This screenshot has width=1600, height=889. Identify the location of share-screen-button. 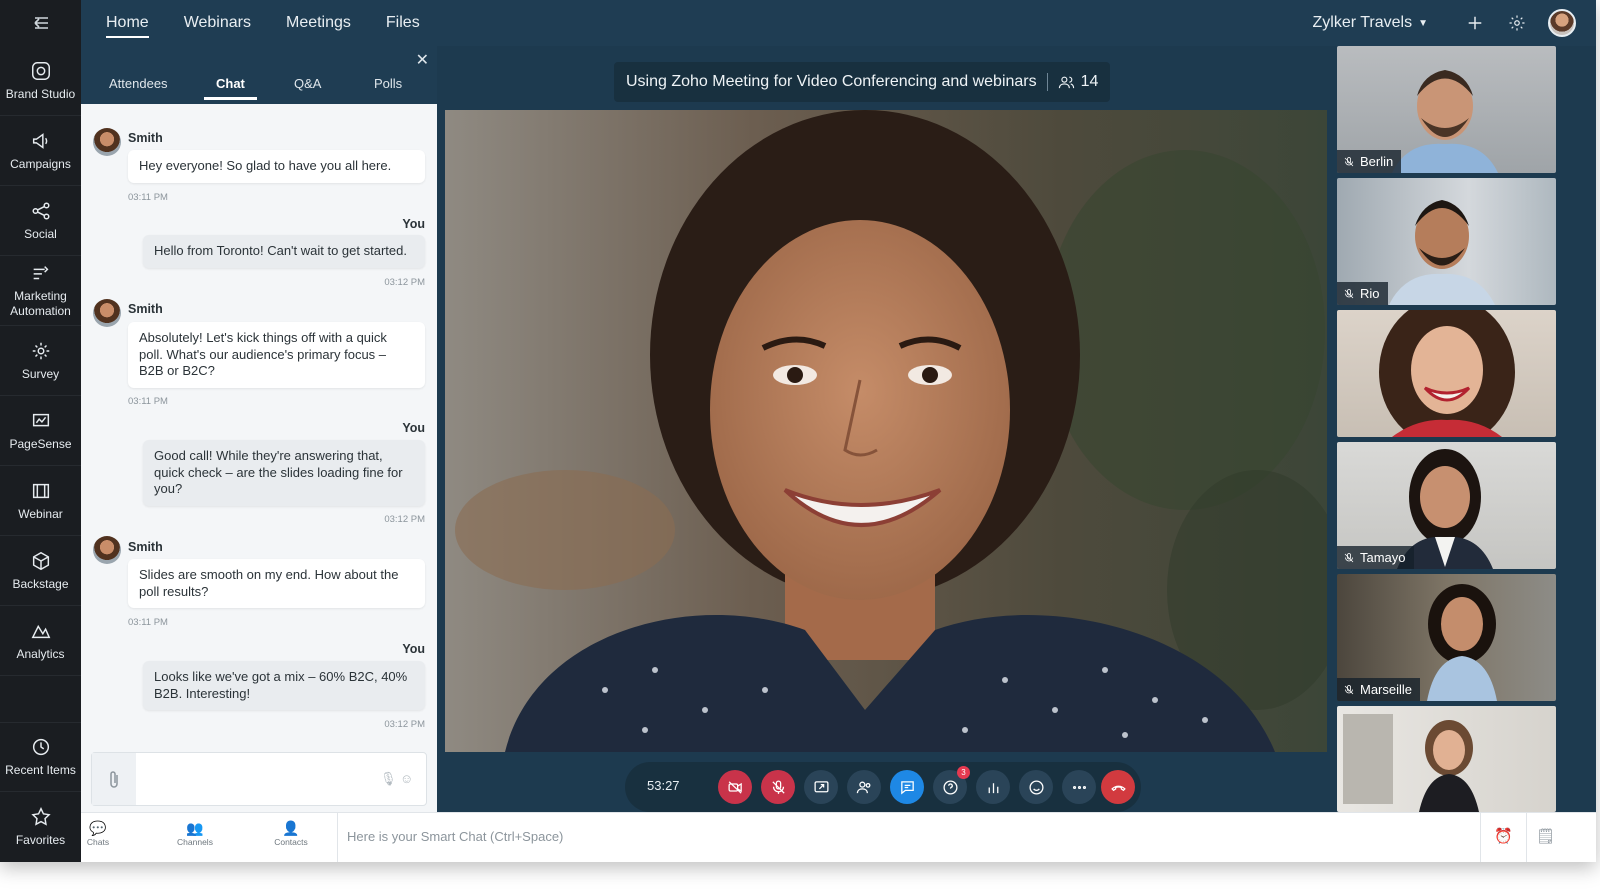
(821, 787).